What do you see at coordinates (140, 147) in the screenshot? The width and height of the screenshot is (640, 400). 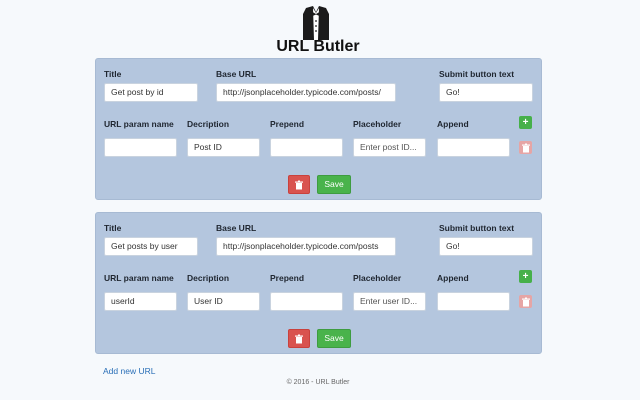 I see `param-name-input` at bounding box center [140, 147].